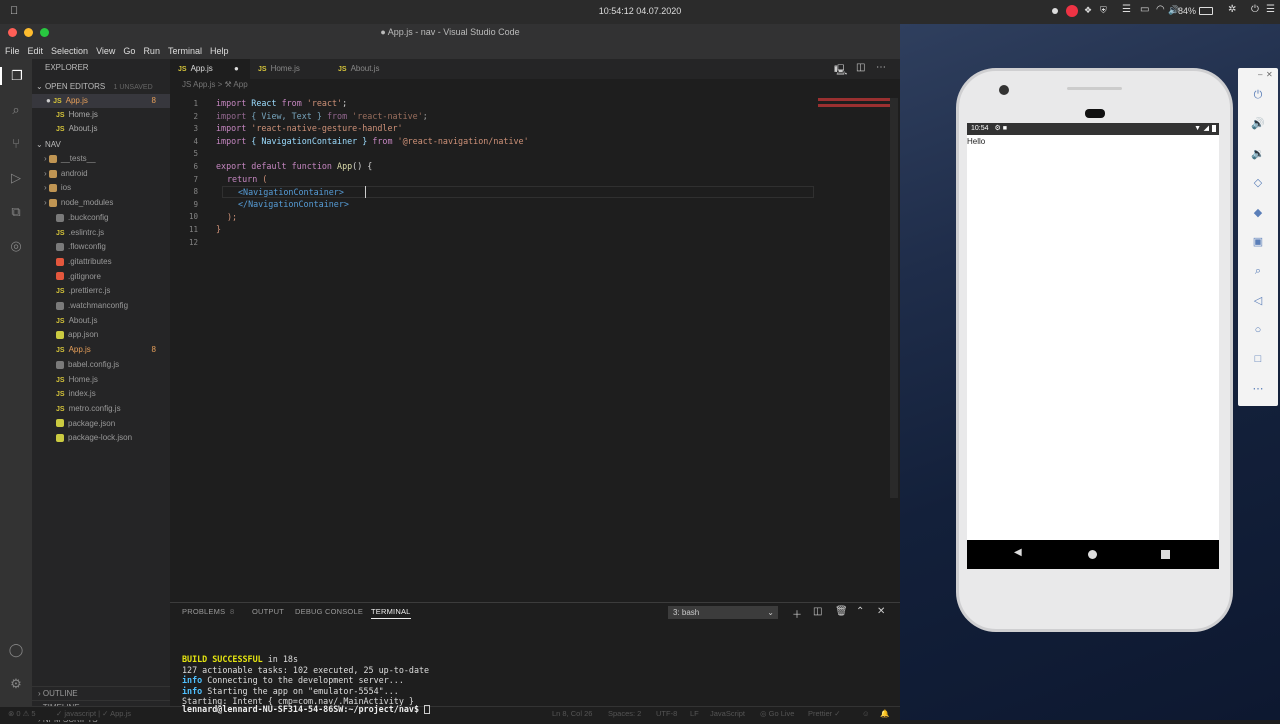  What do you see at coordinates (1092, 554) in the screenshot?
I see `home-icon` at bounding box center [1092, 554].